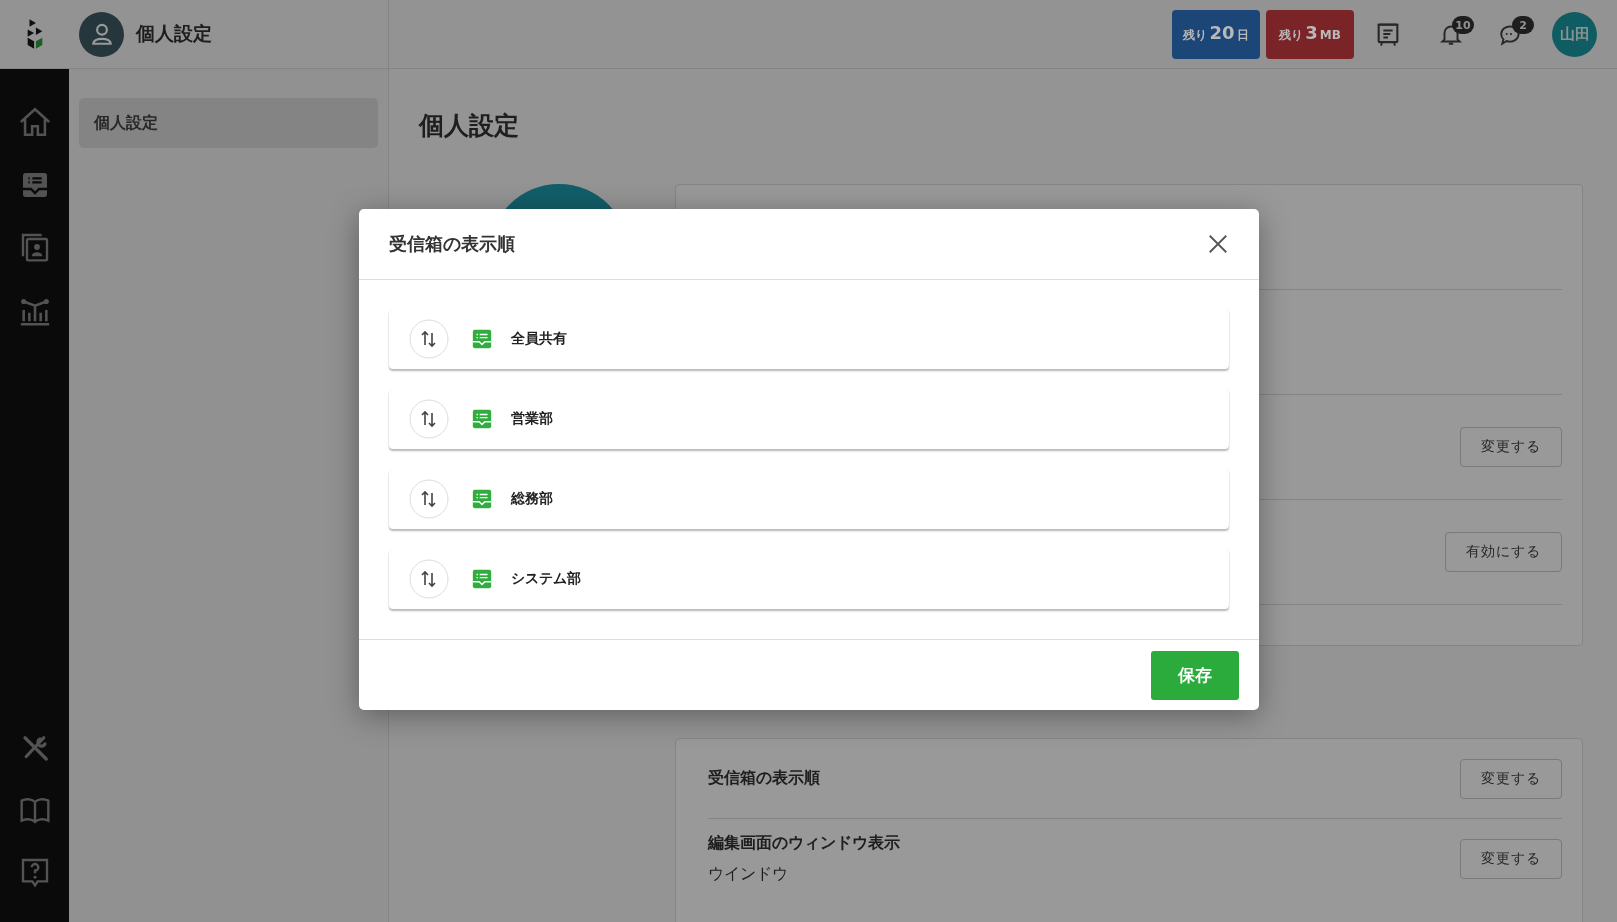 The image size is (1617, 922). I want to click on sort-item: システム部, so click(809, 579).